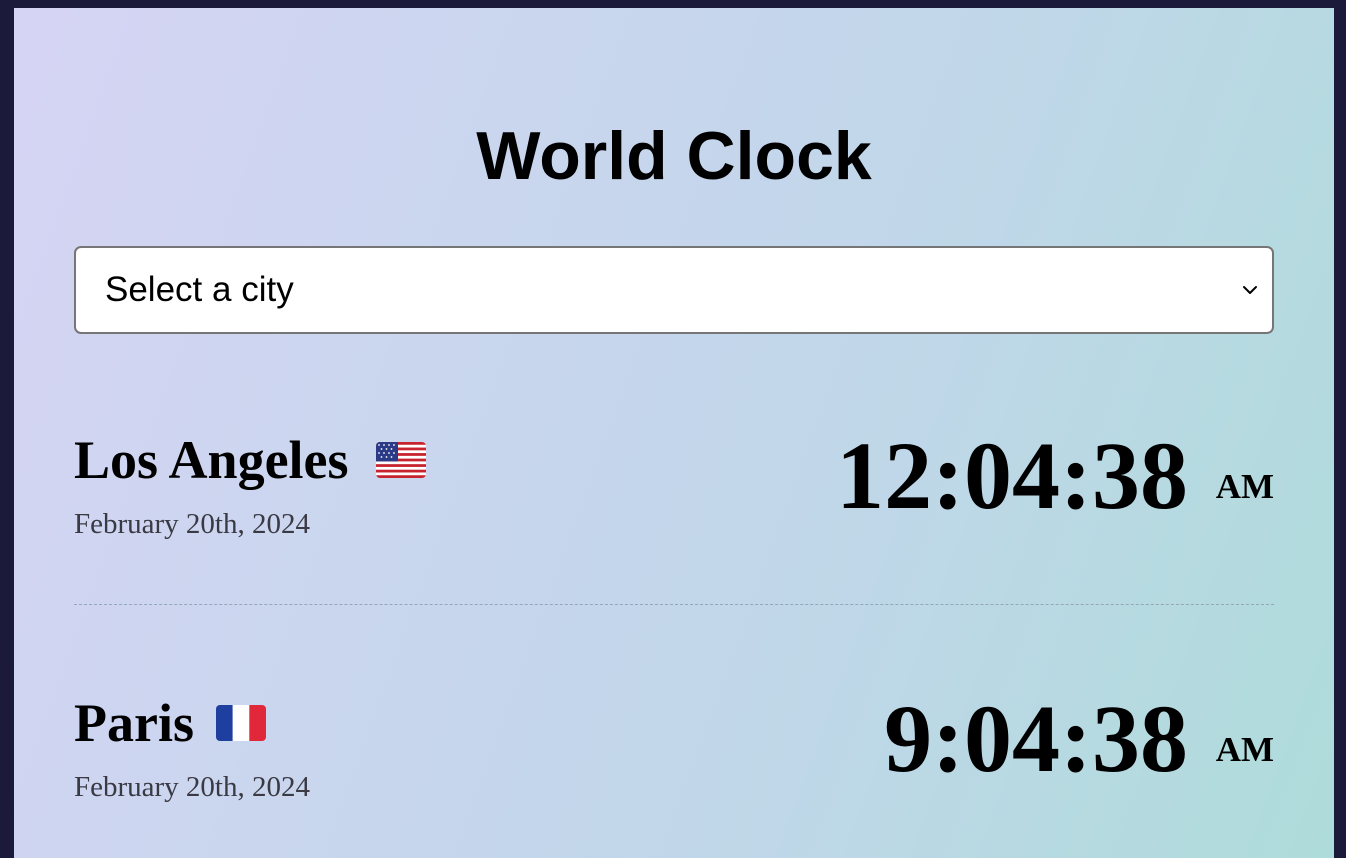 This screenshot has height=858, width=1346. Describe the element at coordinates (1036, 738) in the screenshot. I see `city-time: 9:04:38` at that location.